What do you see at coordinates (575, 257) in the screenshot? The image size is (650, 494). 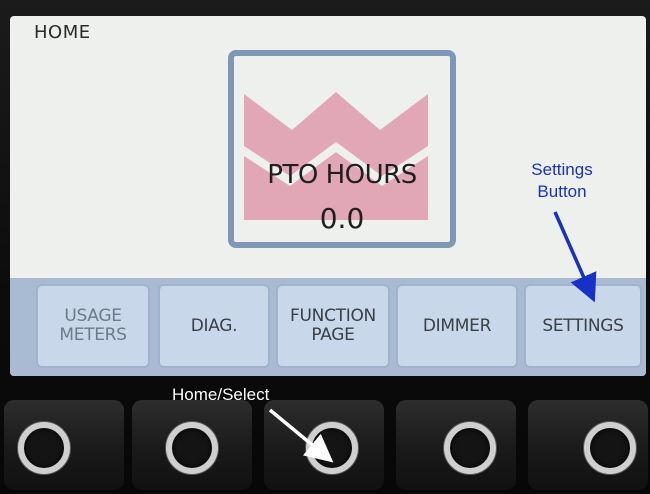 I see `settings-arrow-icon` at bounding box center [575, 257].